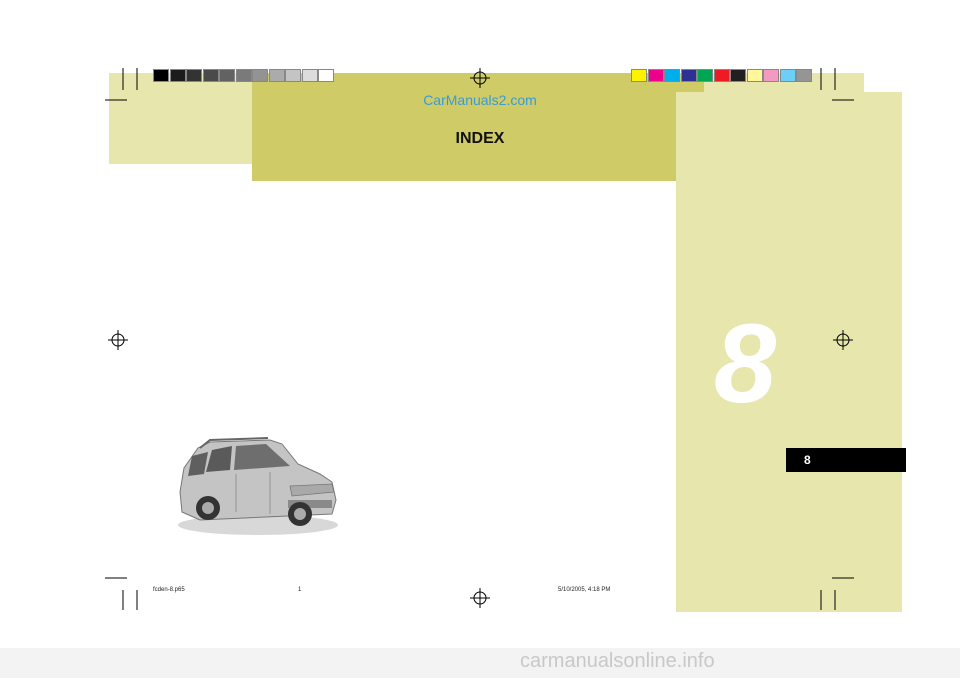 The height and width of the screenshot is (678, 960). I want to click on car-illustration, so click(258, 486).